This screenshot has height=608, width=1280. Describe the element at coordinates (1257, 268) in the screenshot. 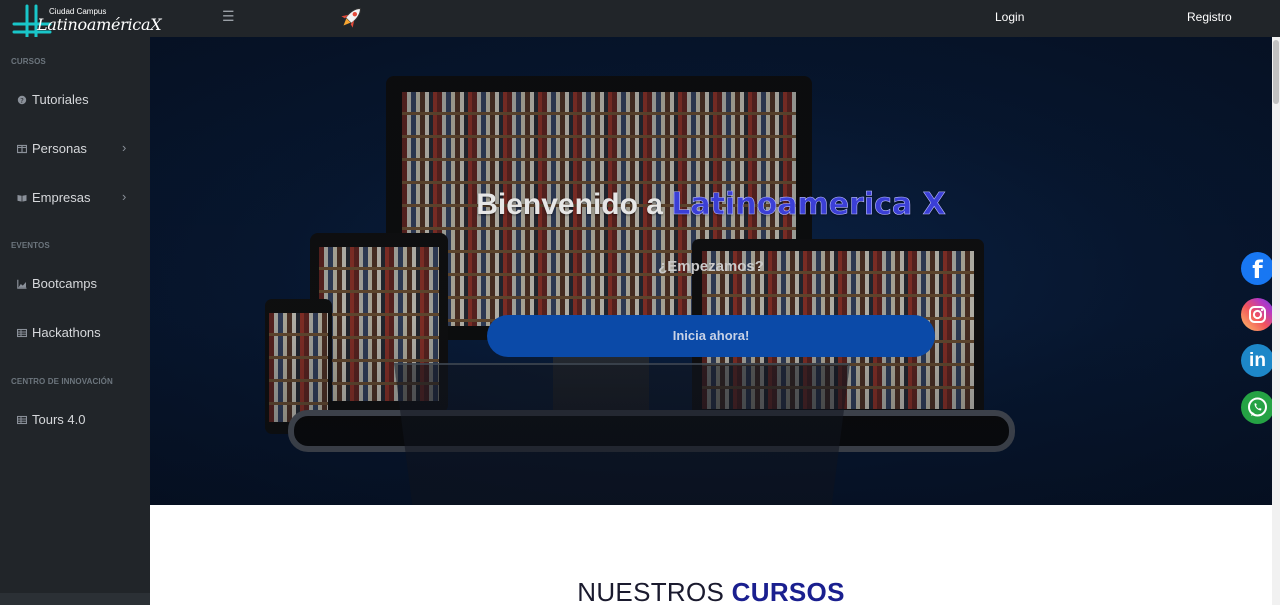

I see `facebook-icon: f` at that location.